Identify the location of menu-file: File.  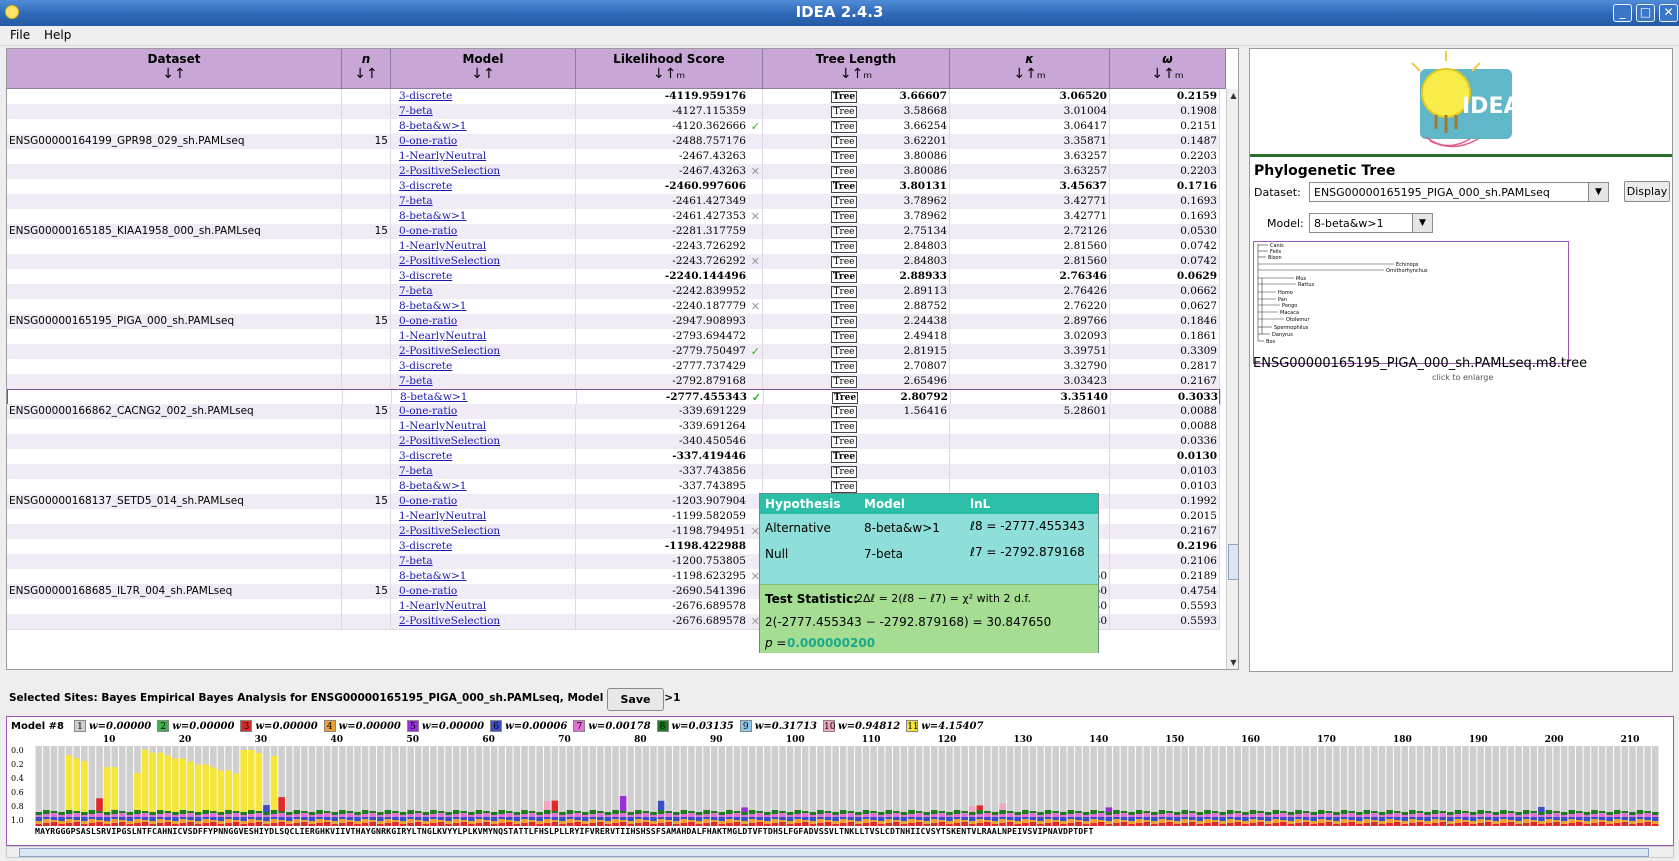
(20, 35).